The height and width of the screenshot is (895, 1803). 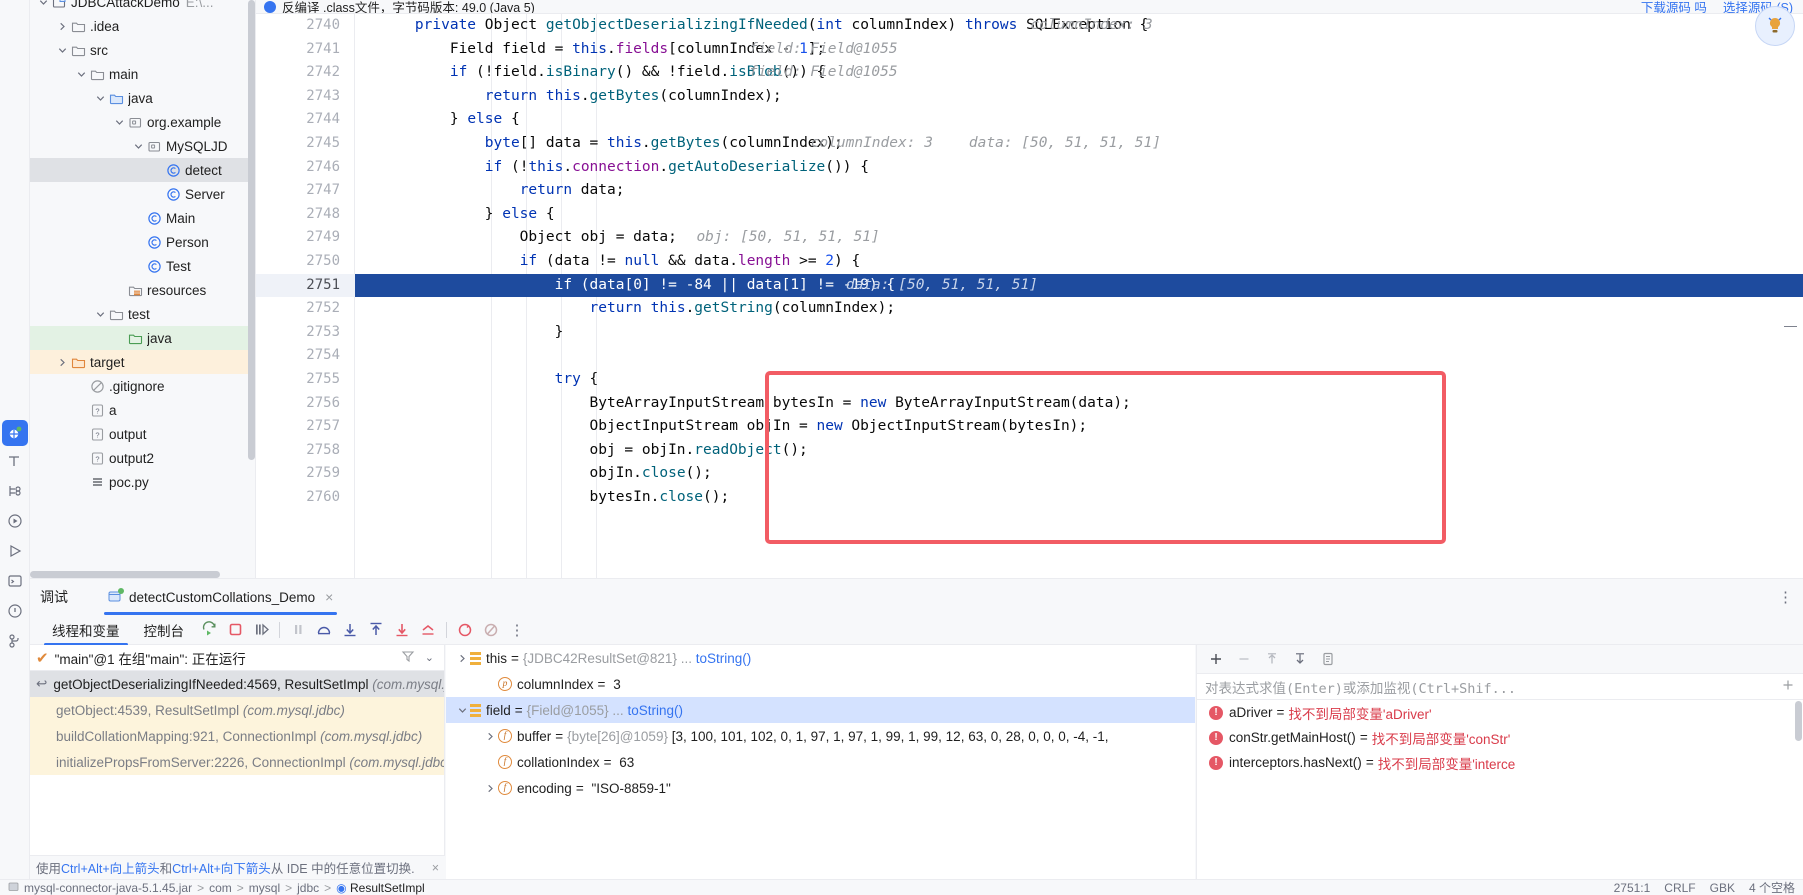 I want to click on copy-watch-button, so click(x=1328, y=659).